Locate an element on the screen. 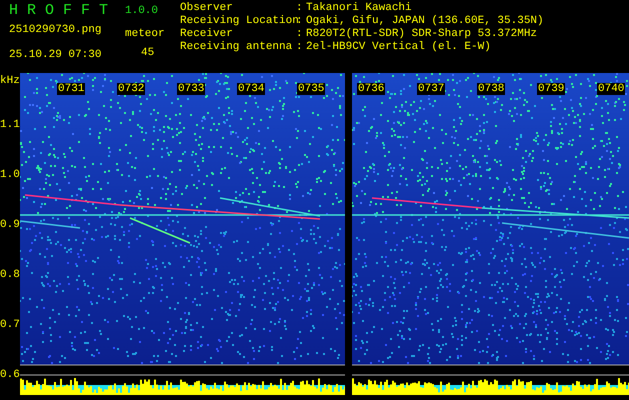 This screenshot has width=629, height=400. time-label: 0740 is located at coordinates (611, 89).